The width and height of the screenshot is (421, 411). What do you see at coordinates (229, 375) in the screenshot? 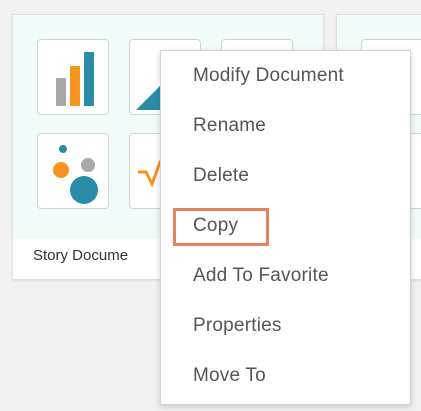
I see `menu-item-label: Move To` at bounding box center [229, 375].